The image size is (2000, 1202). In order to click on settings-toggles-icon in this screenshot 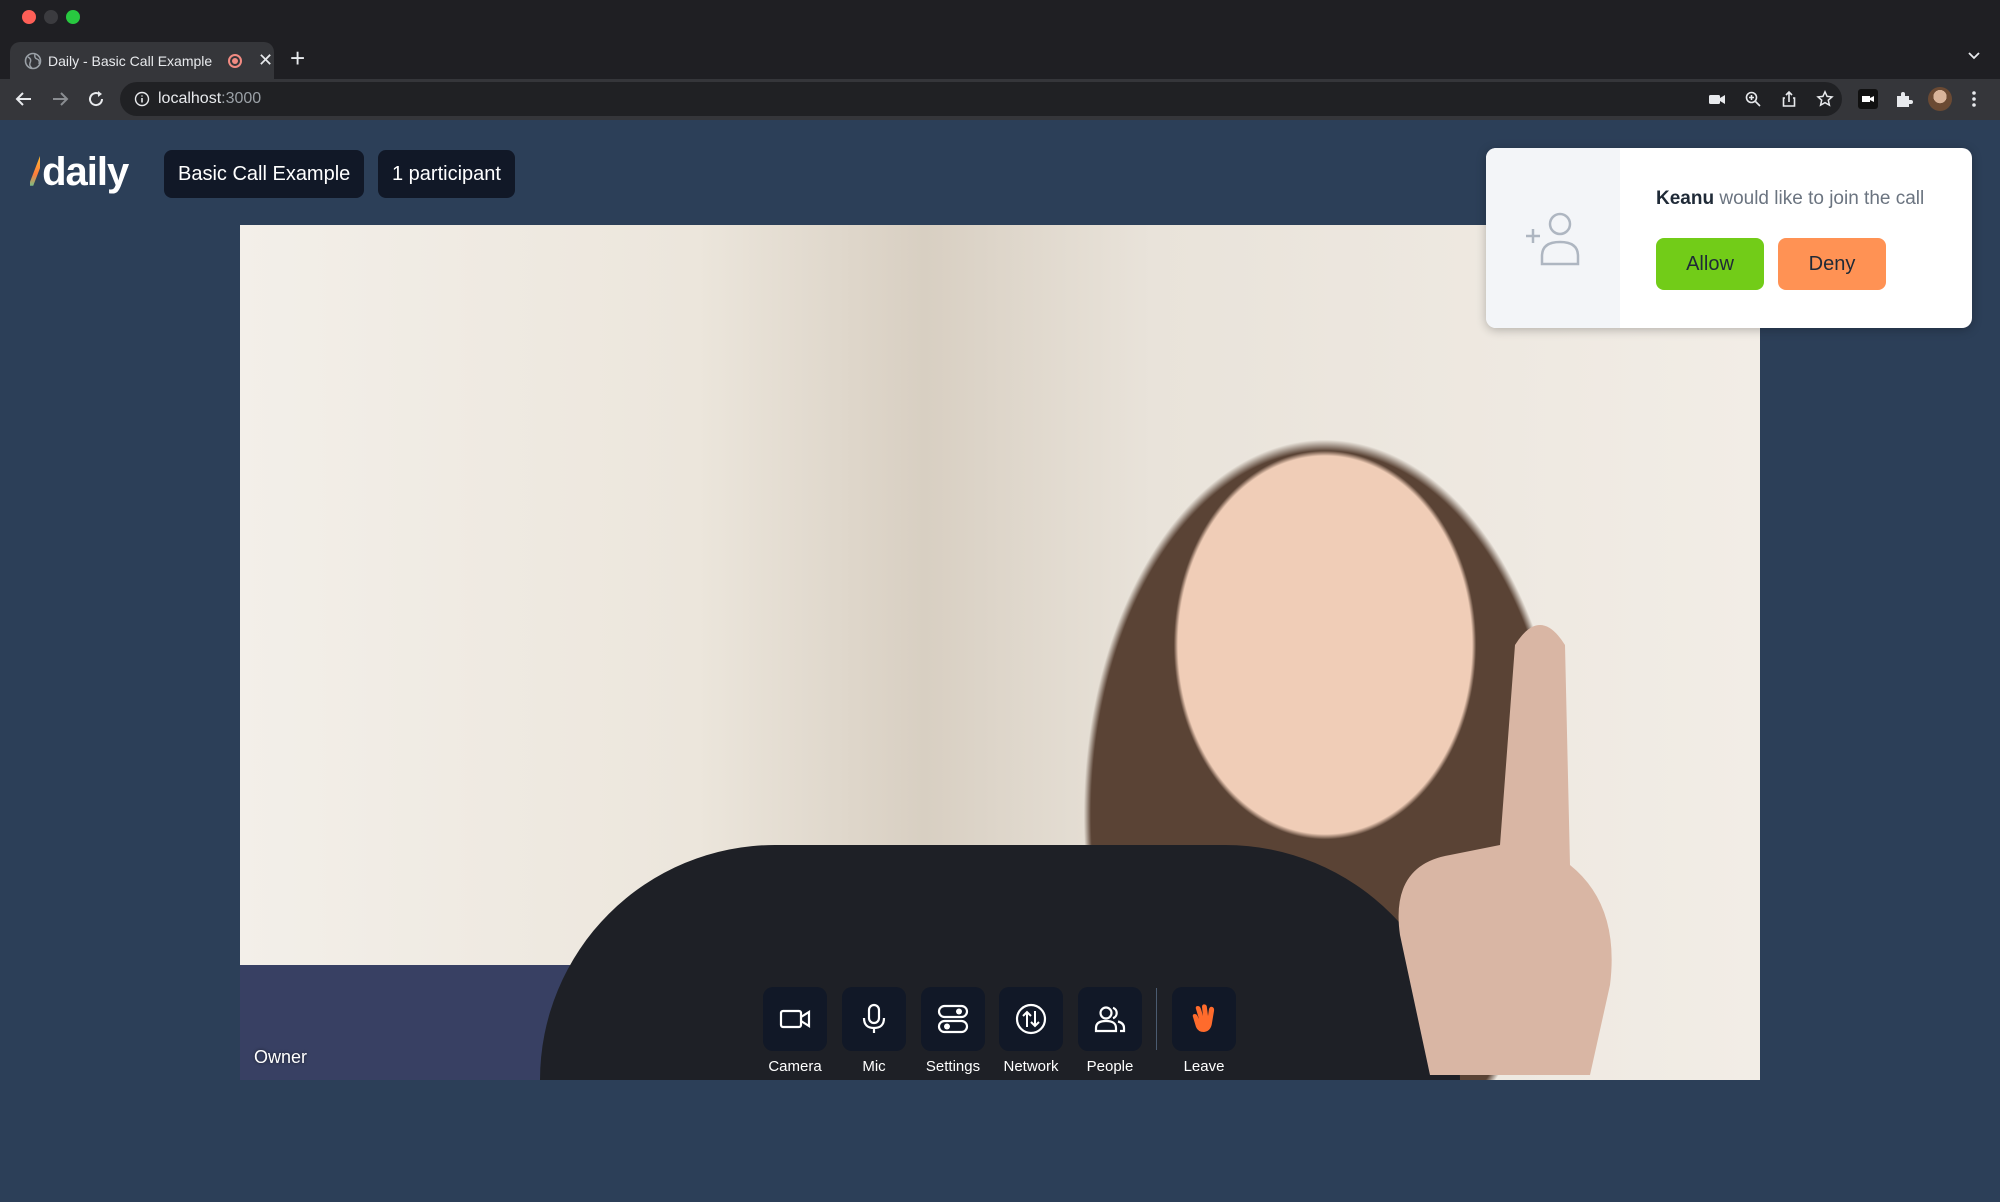, I will do `click(953, 1019)`.